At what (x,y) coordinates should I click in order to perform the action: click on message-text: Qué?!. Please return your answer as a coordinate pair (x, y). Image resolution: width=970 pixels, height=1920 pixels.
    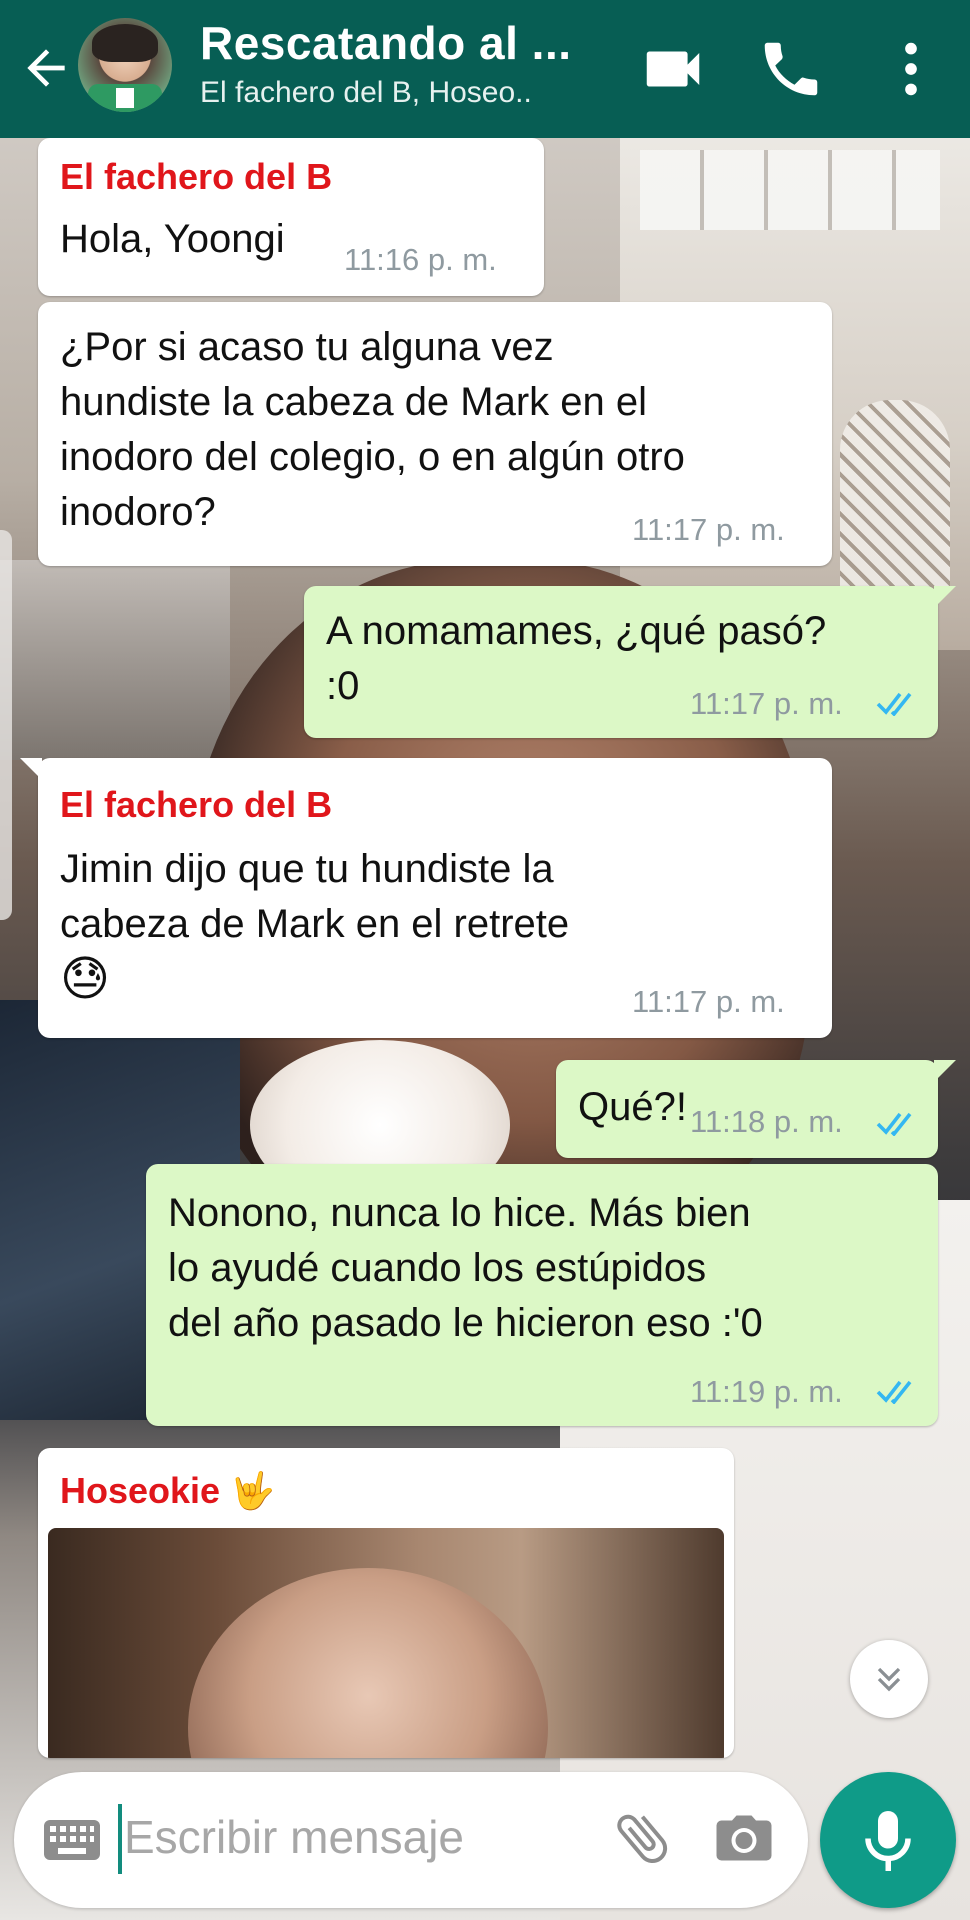
    Looking at the image, I should click on (632, 1107).